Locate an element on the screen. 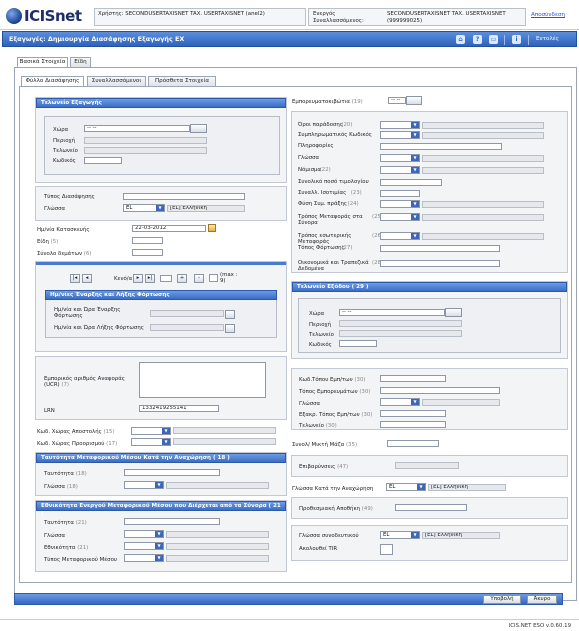 This screenshot has width=579, height=631. term-num: (22) is located at coordinates (325, 170).